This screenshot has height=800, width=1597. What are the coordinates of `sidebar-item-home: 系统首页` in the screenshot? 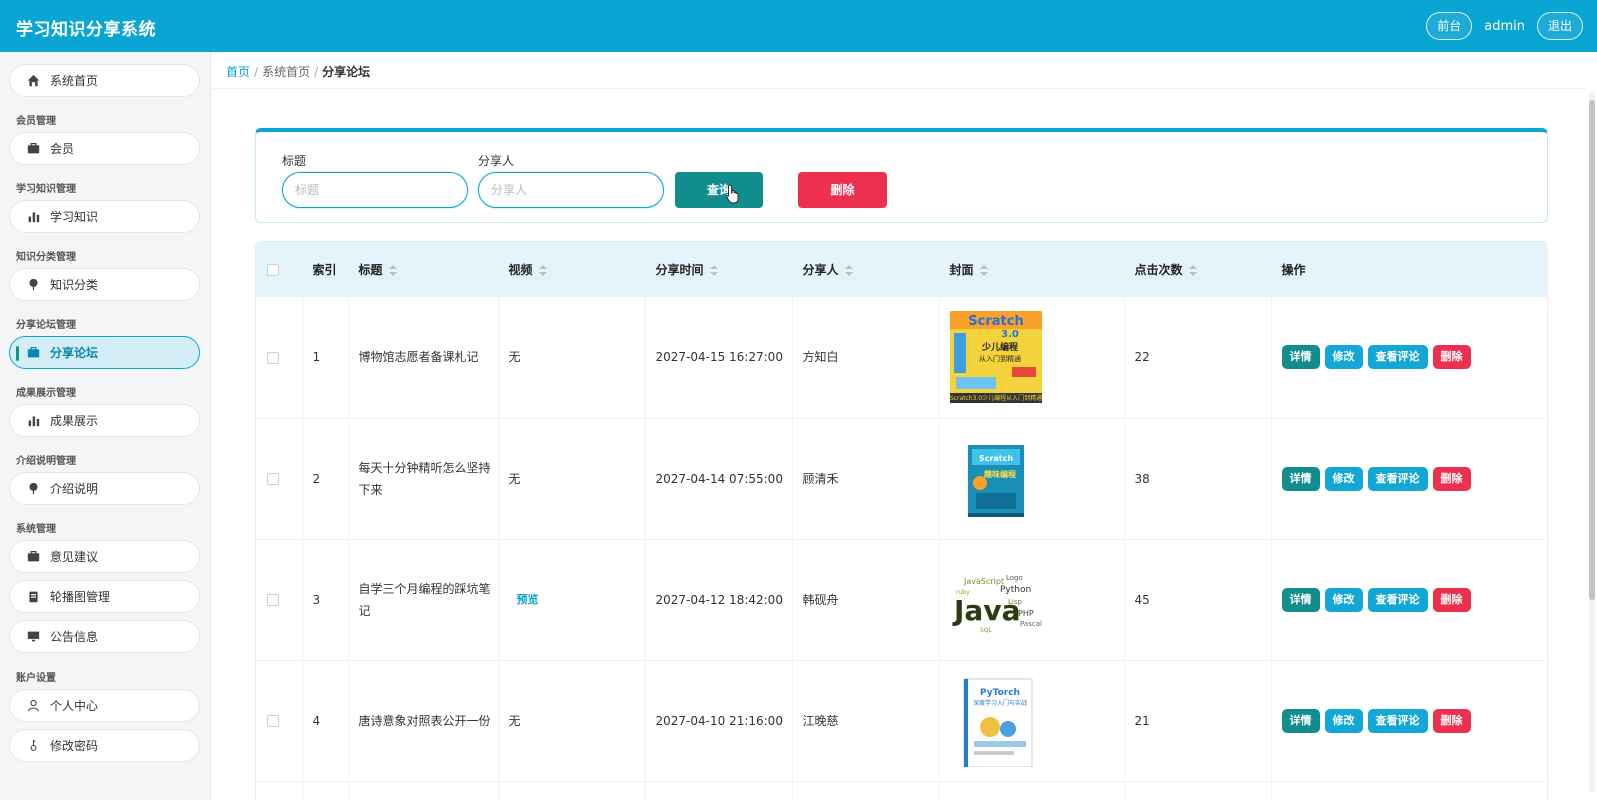 It's located at (104, 80).